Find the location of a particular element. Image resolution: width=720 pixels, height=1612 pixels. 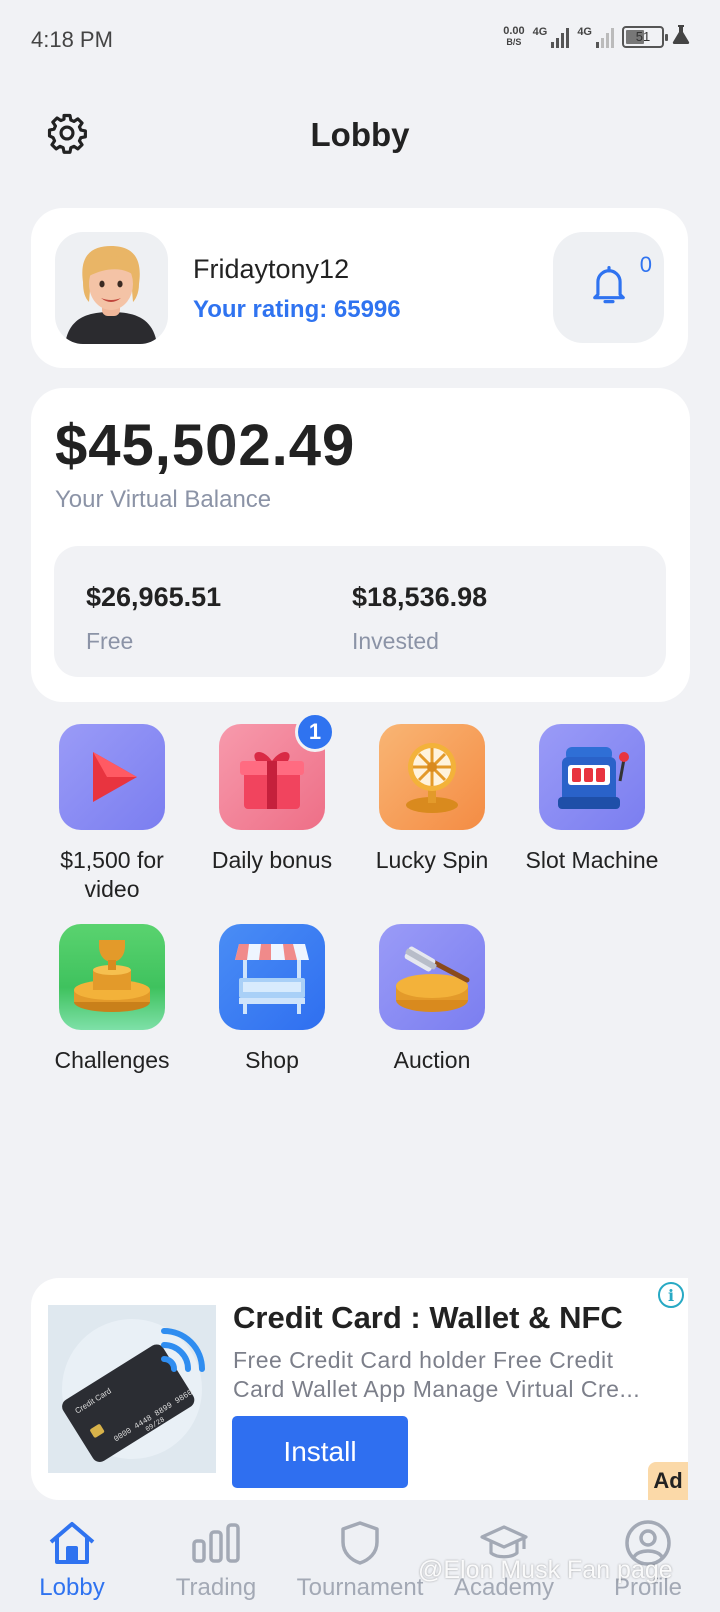

daily-bonus-badge: 1 is located at coordinates (315, 732).